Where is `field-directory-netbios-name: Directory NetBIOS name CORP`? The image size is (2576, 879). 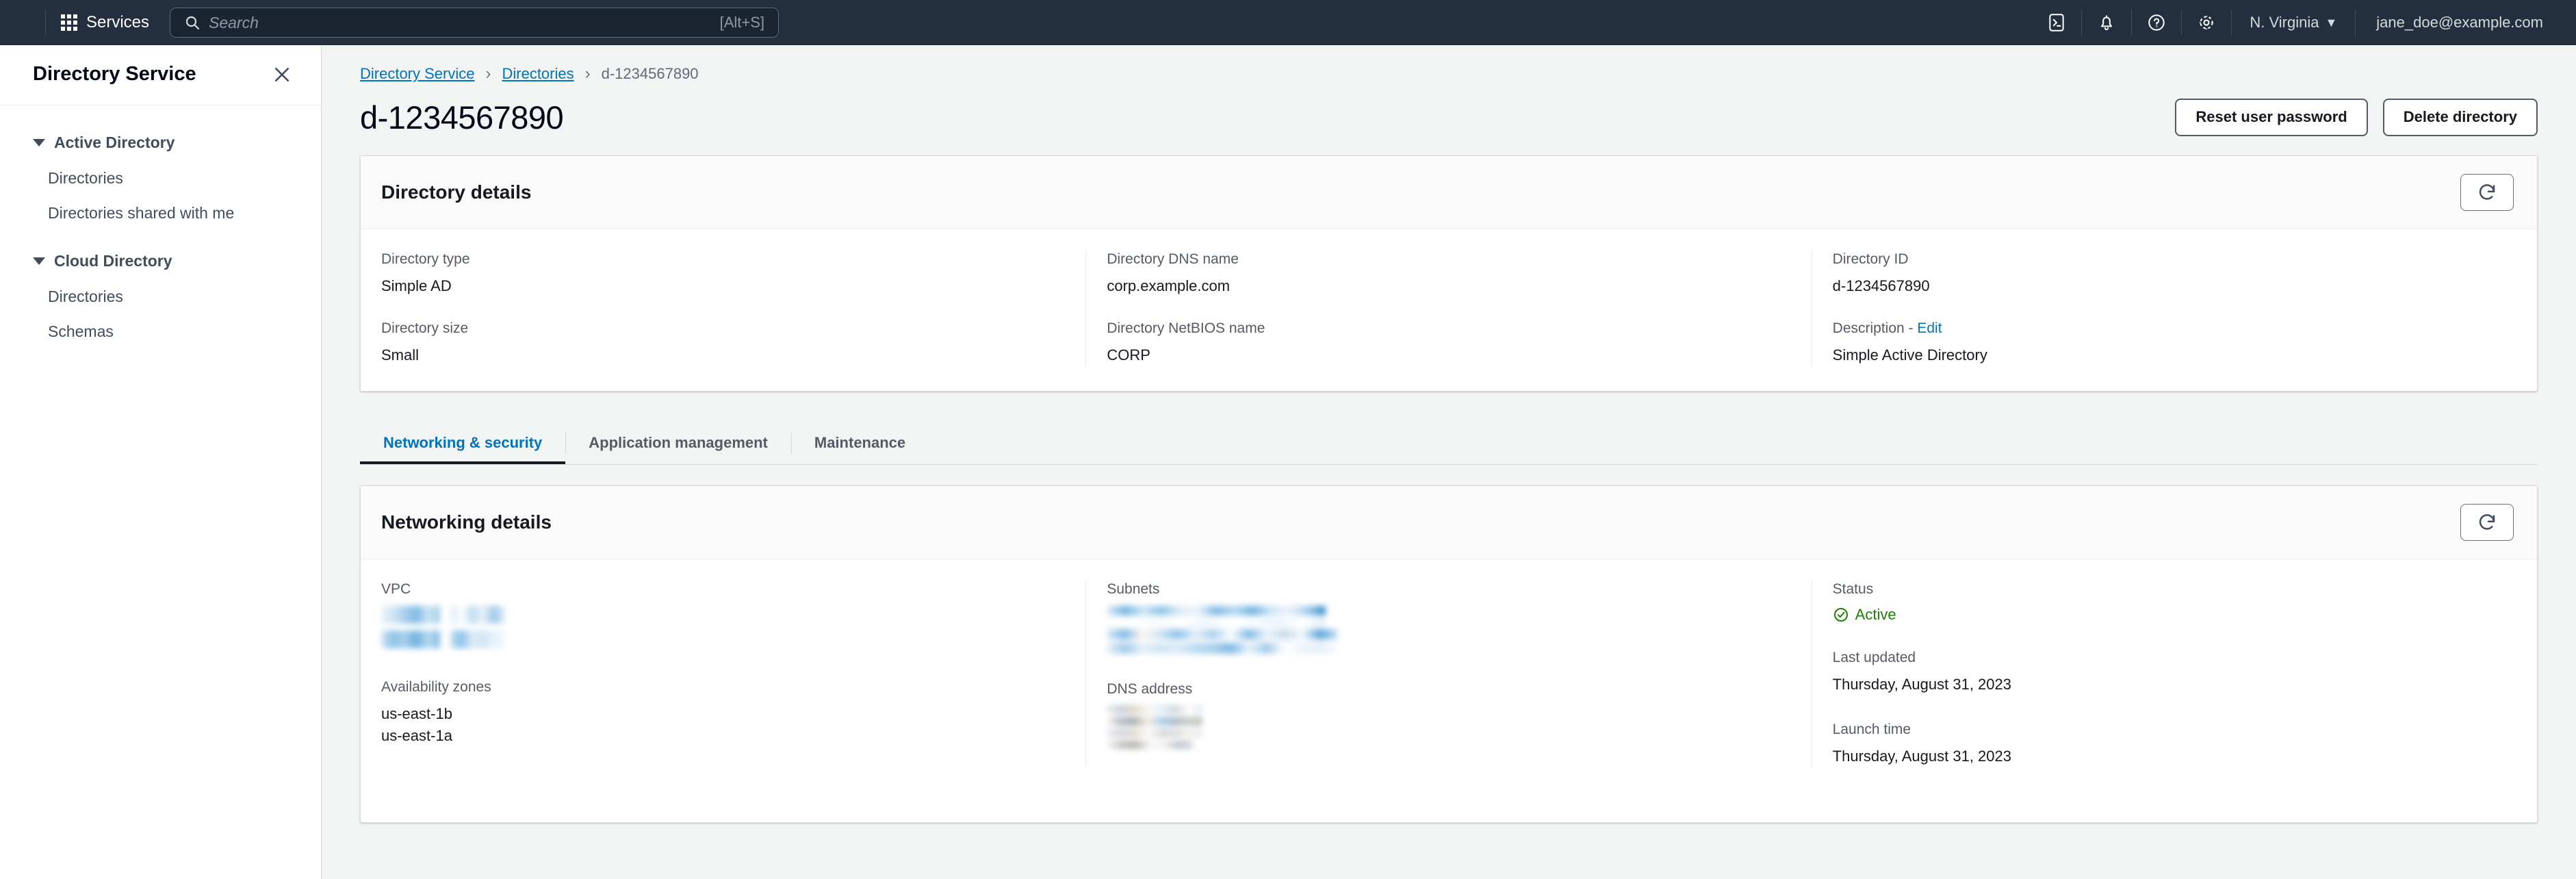 field-directory-netbios-name: Directory NetBIOS name CORP is located at coordinates (1446, 342).